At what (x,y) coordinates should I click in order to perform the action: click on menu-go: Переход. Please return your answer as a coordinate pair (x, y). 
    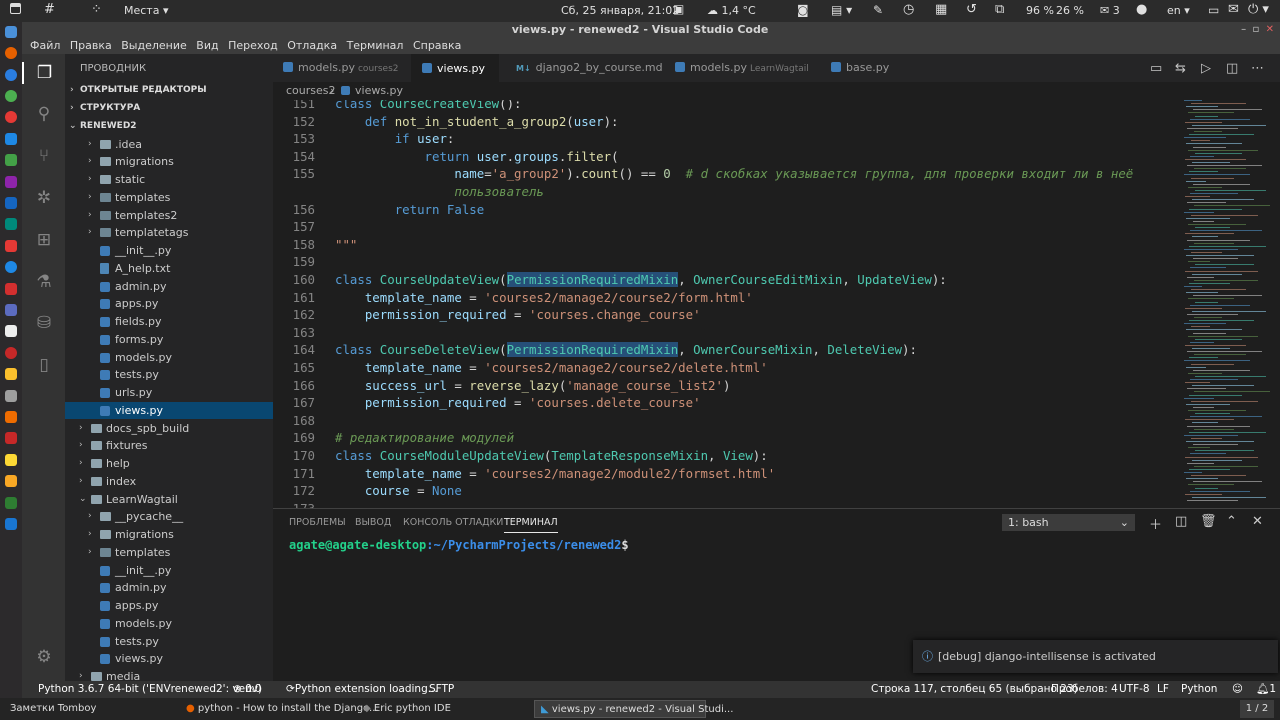
    Looking at the image, I should click on (253, 46).